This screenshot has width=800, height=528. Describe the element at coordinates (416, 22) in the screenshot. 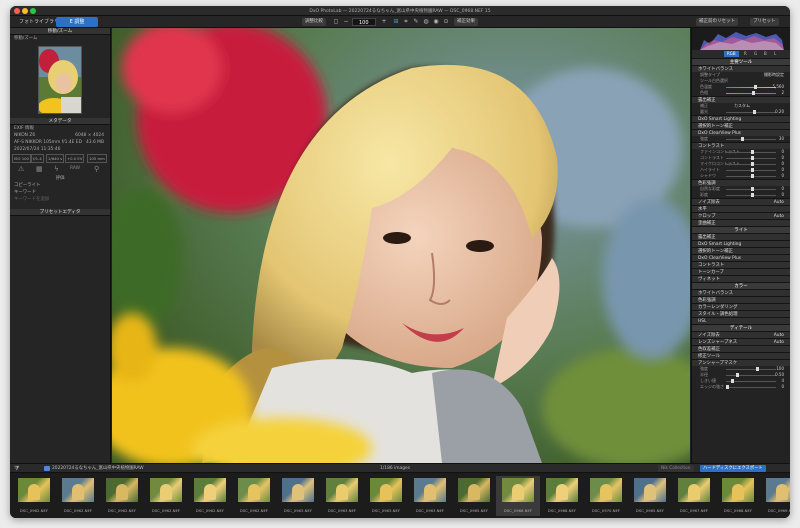

I see `repair-icon: ✎` at that location.